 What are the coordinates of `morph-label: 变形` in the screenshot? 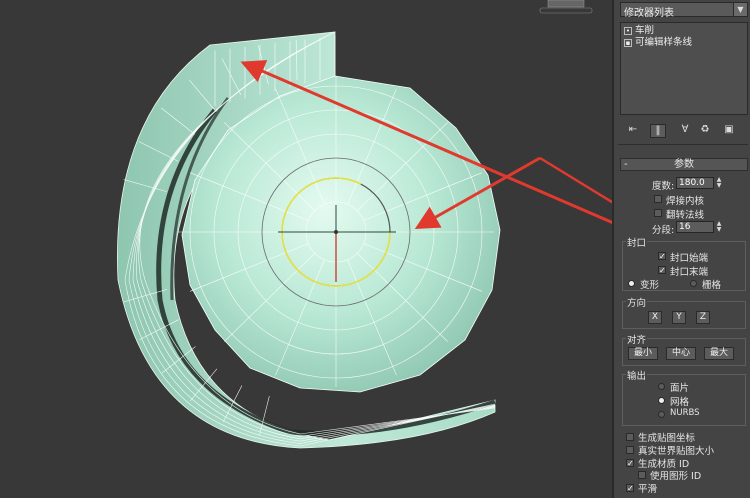 It's located at (650, 285).